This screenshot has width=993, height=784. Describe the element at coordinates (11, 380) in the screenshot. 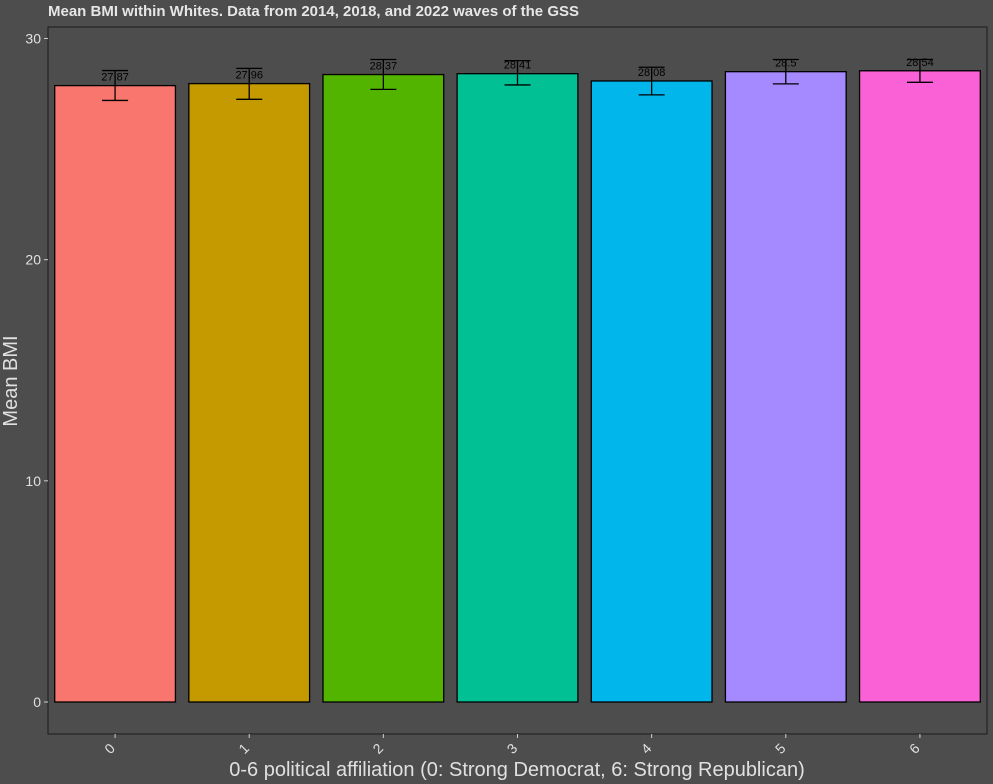

I see `y-axis-title: Mean BMI` at that location.